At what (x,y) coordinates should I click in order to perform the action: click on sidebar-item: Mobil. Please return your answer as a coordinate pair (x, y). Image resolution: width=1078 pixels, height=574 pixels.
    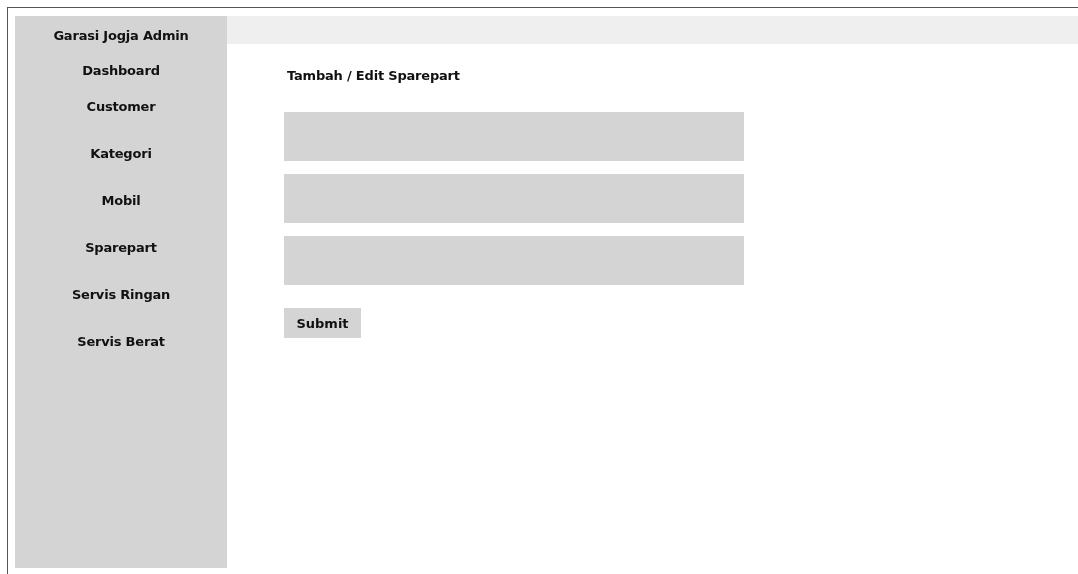
    Looking at the image, I should click on (121, 216).